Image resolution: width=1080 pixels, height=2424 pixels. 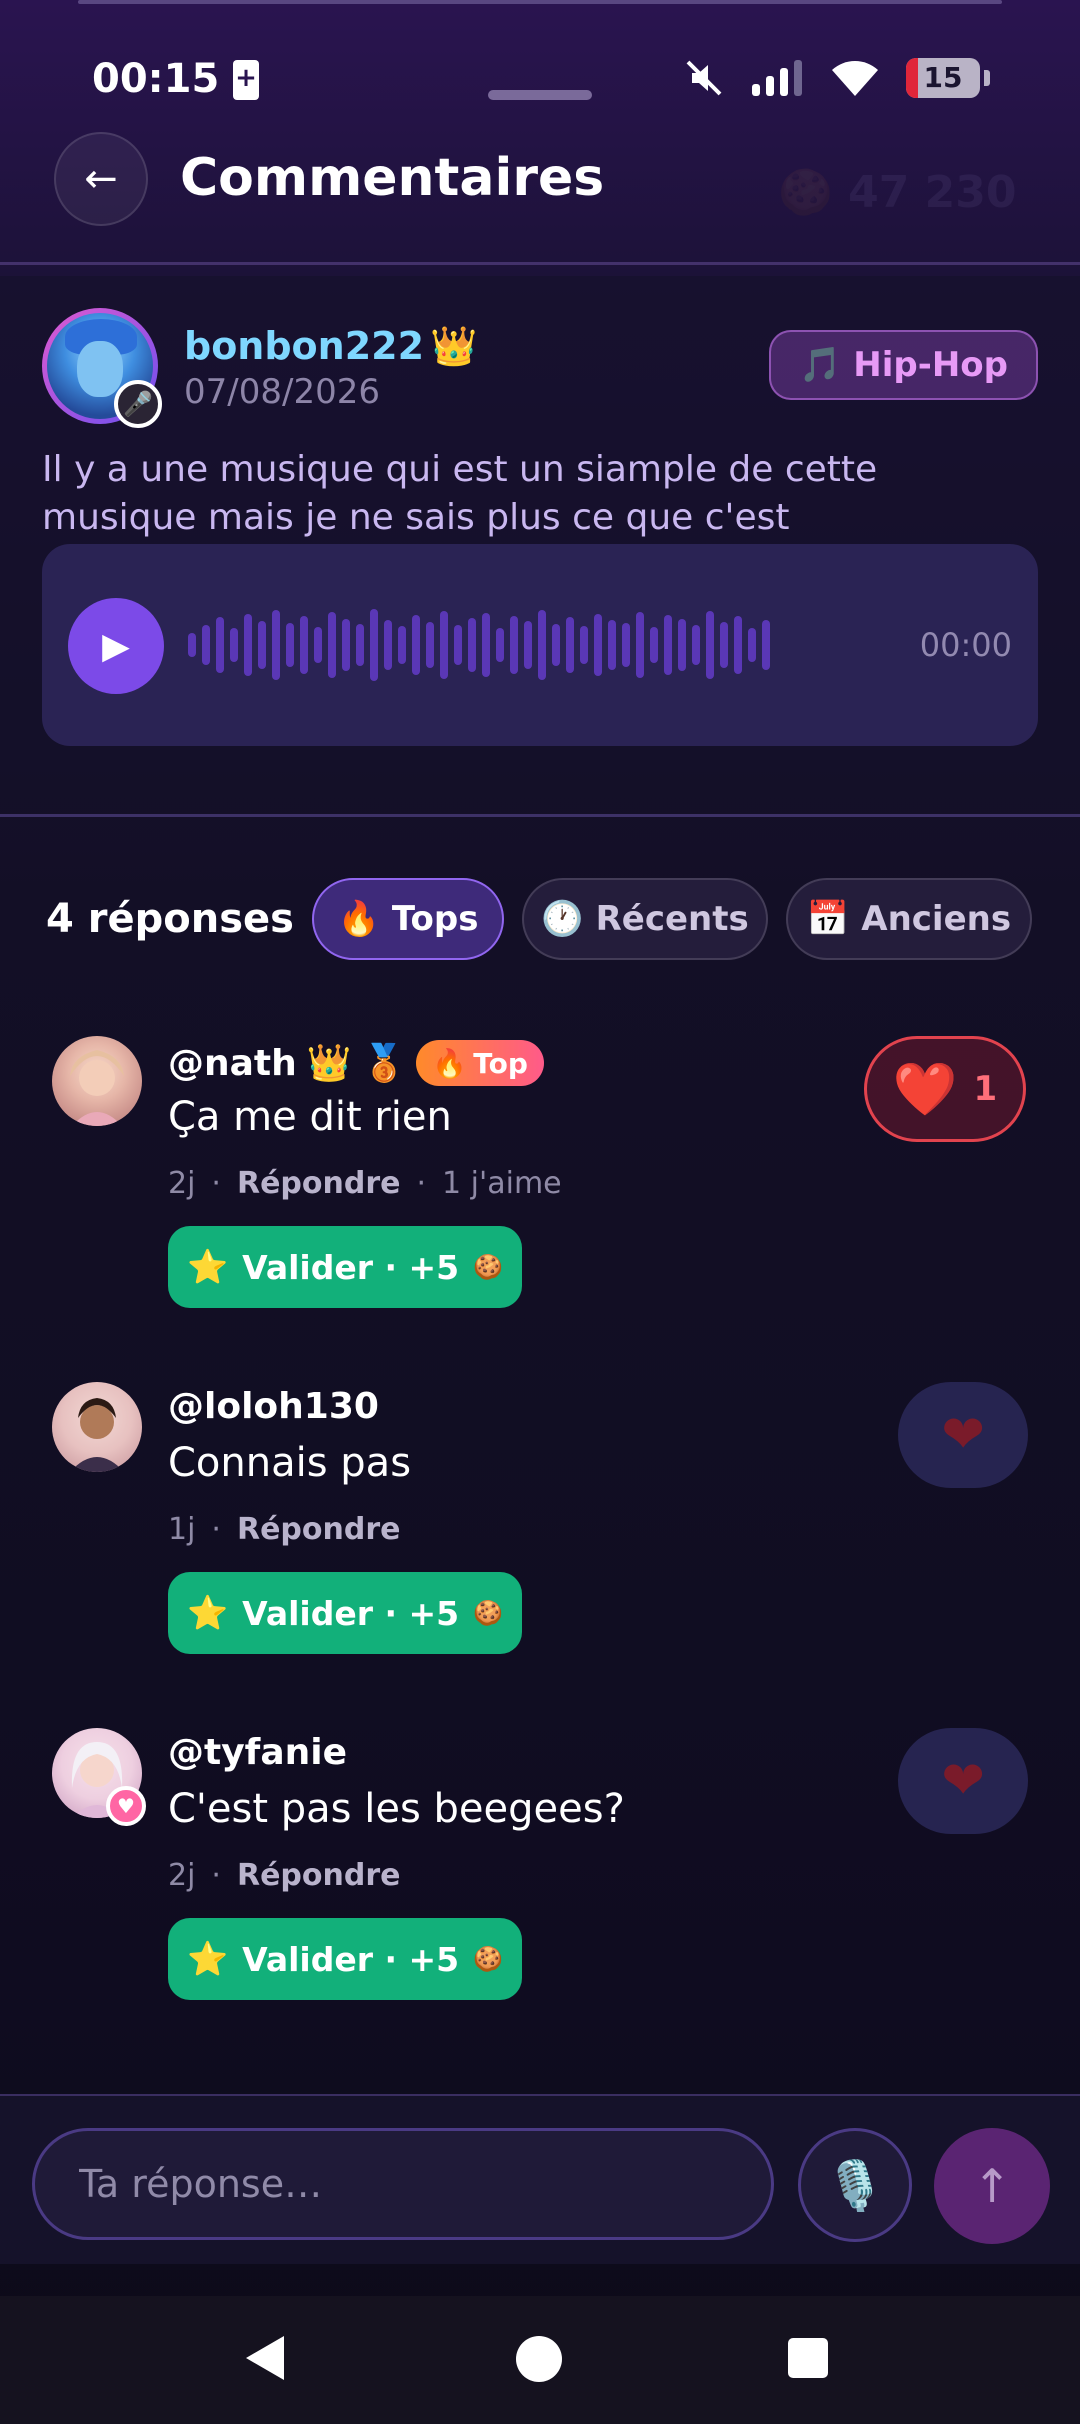 I want to click on system-nav-bar, so click(x=540, y=2360).